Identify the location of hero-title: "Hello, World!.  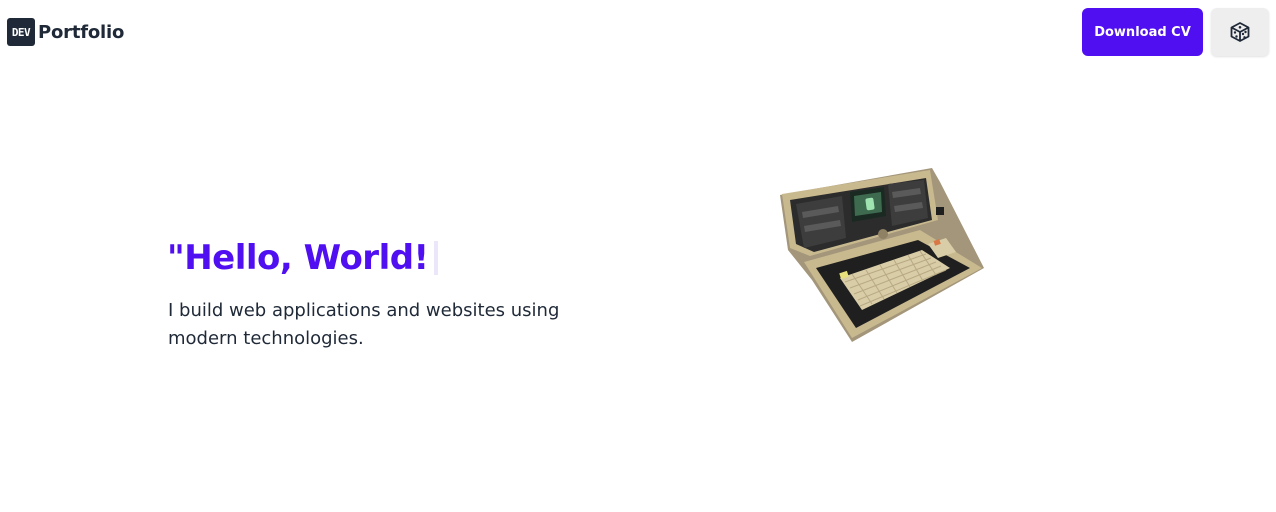
(302, 258).